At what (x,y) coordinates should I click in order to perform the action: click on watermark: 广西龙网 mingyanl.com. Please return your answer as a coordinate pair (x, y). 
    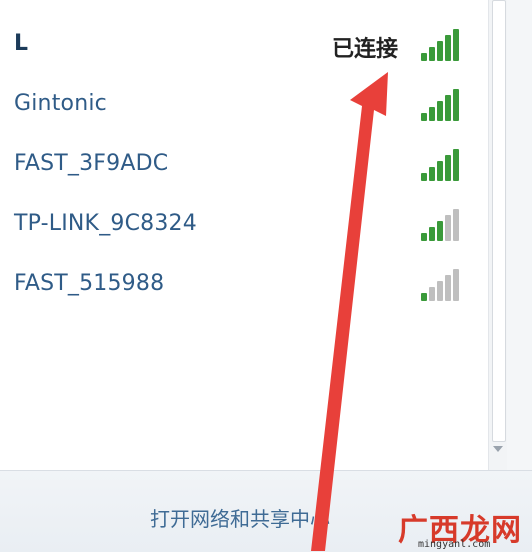
    Looking at the image, I should click on (465, 528).